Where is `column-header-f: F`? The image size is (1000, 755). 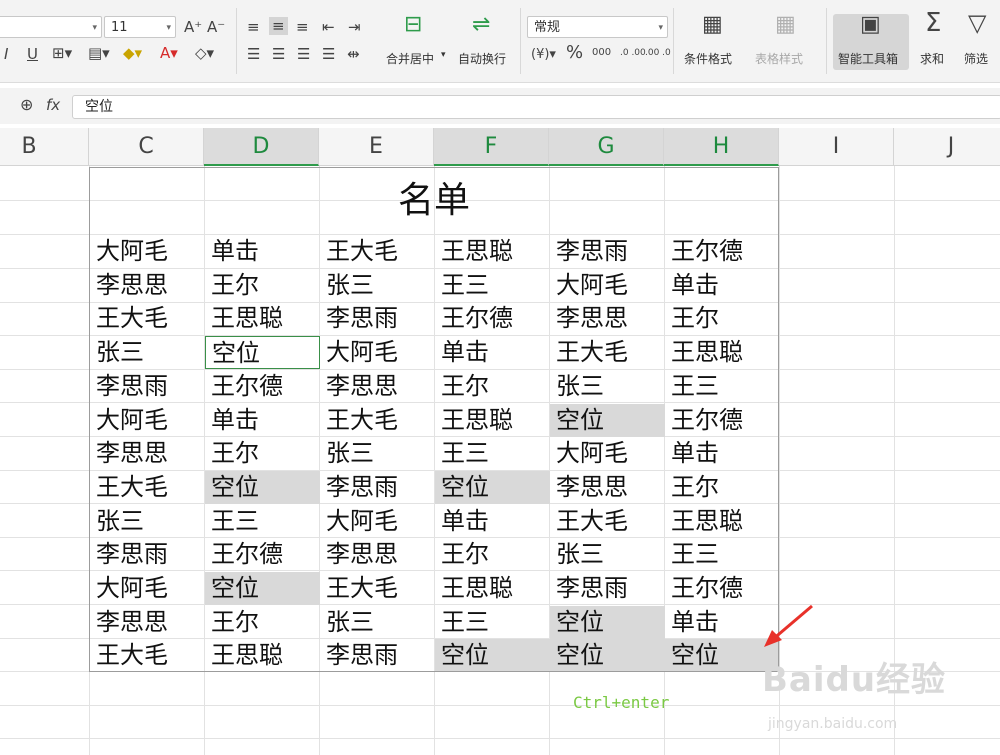
column-header-f: F is located at coordinates (491, 147).